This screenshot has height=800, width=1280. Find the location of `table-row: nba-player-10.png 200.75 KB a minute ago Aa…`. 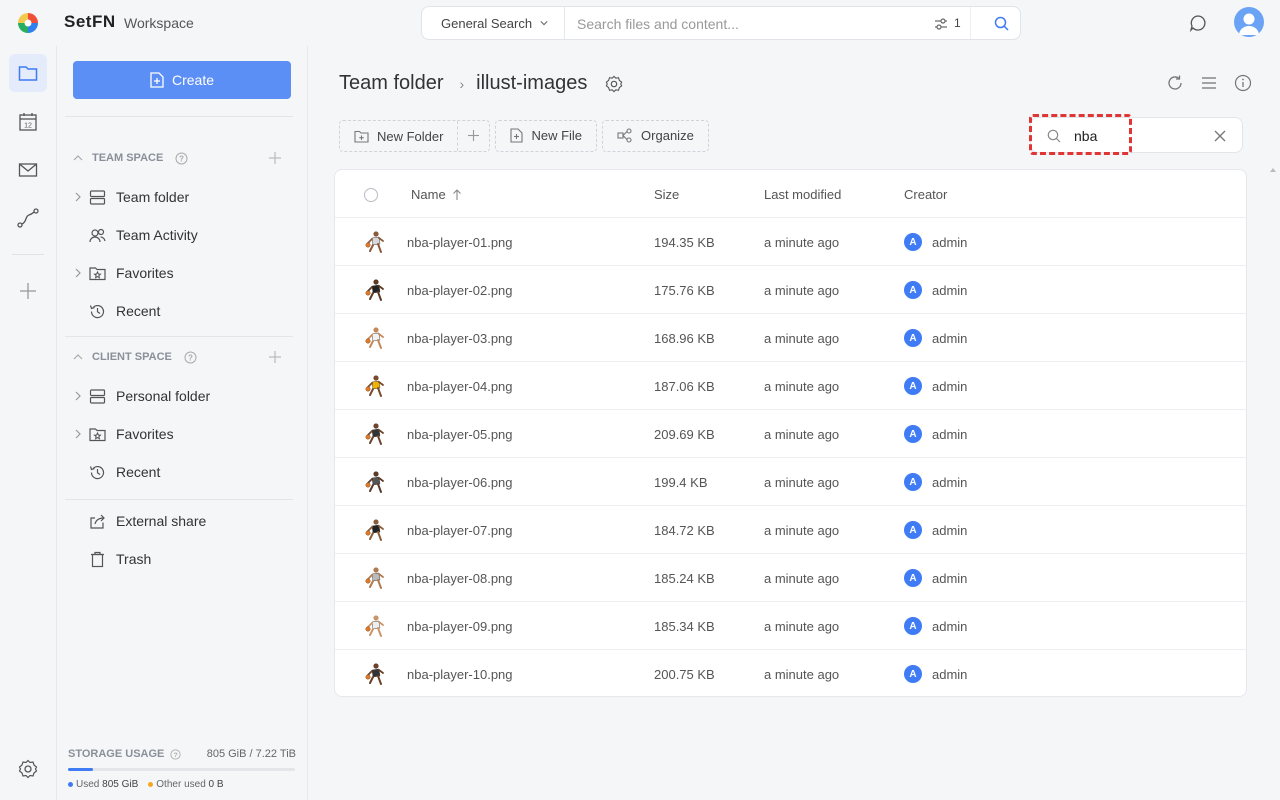

table-row: nba-player-10.png 200.75 KB a minute ago Aa… is located at coordinates (790, 673).